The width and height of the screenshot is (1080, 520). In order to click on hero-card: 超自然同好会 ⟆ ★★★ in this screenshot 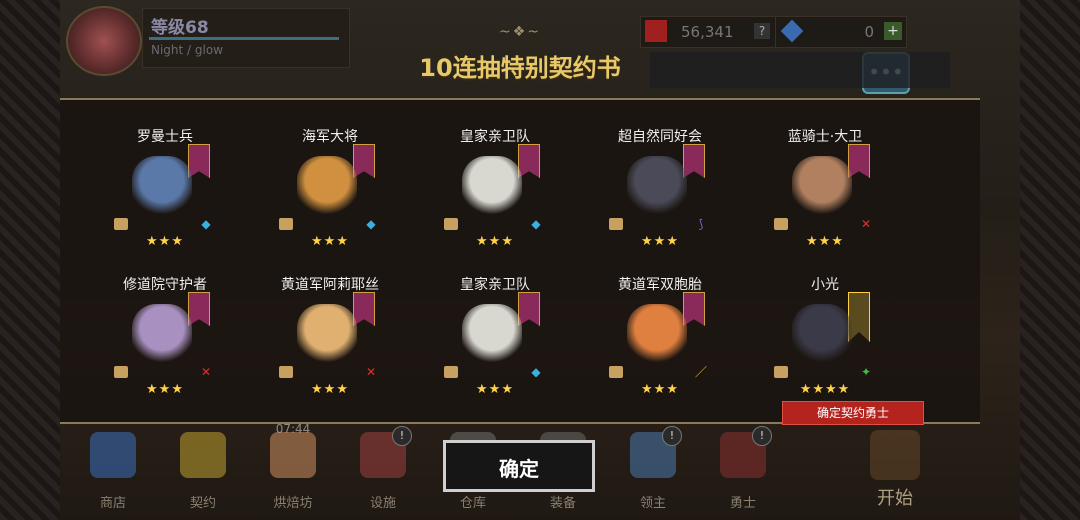, I will do `click(660, 192)`.